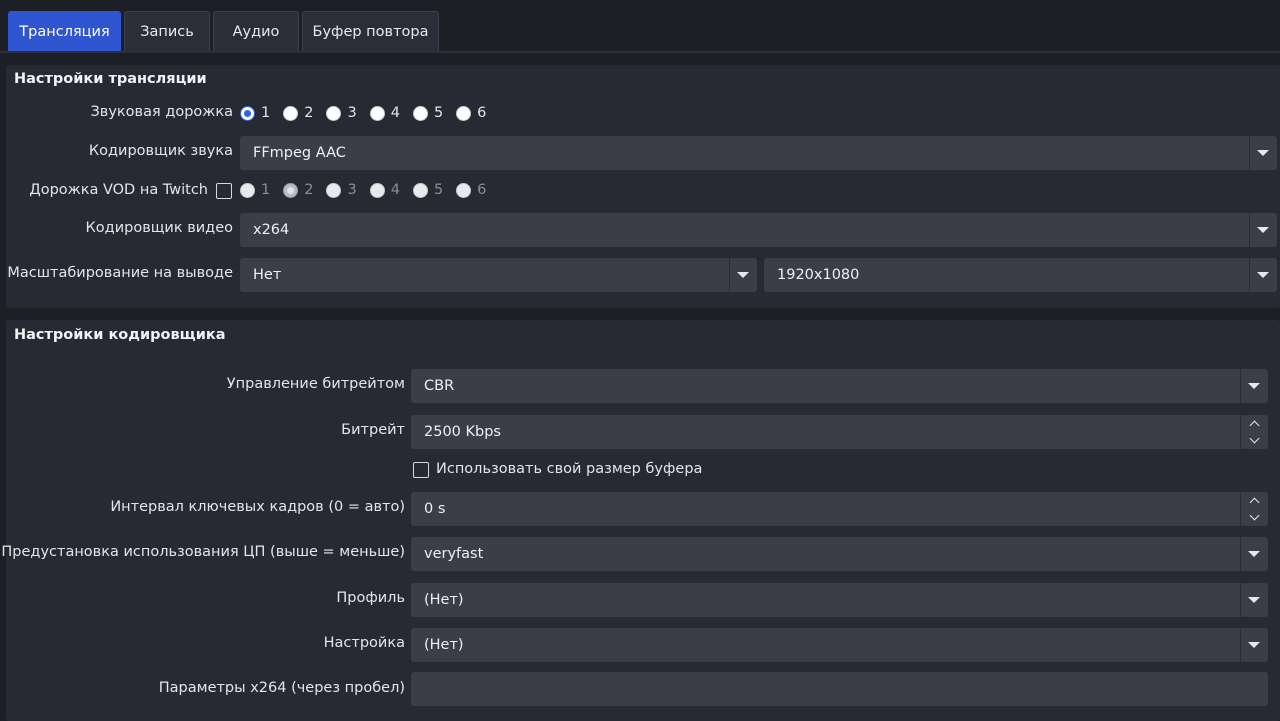  I want to click on twitch-vod-radio-1: 1, so click(255, 190).